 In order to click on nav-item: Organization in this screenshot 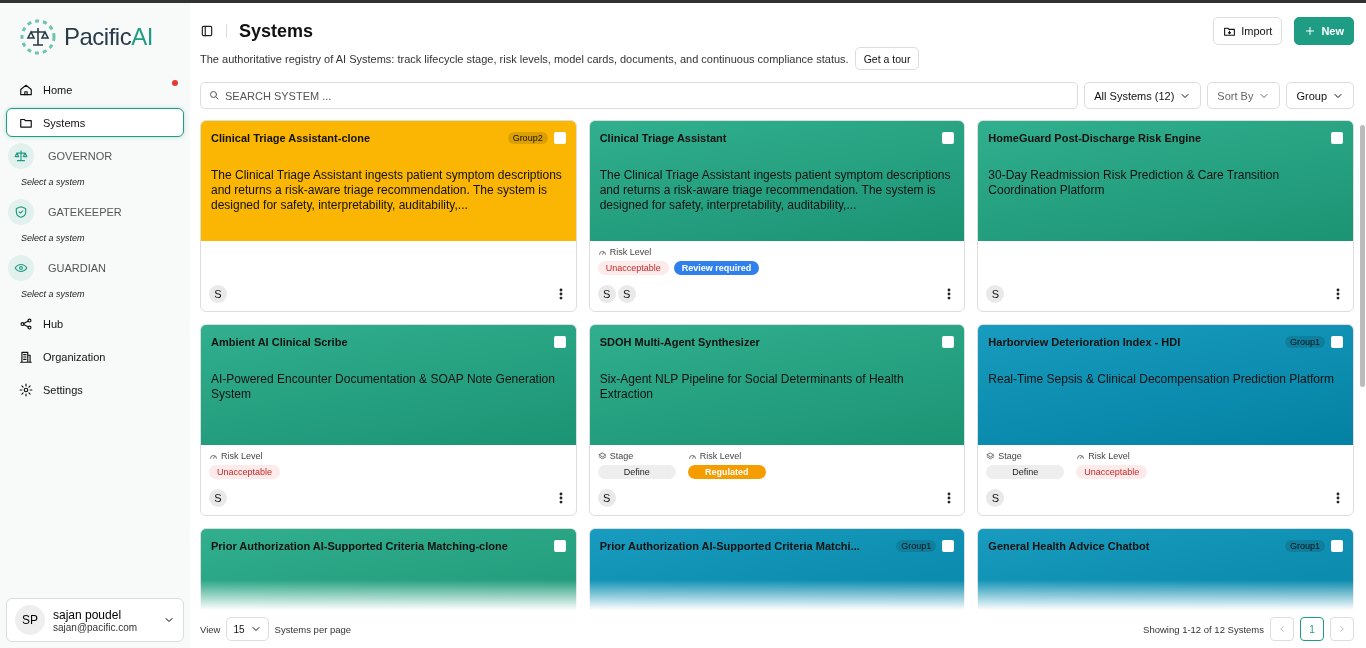, I will do `click(95, 356)`.